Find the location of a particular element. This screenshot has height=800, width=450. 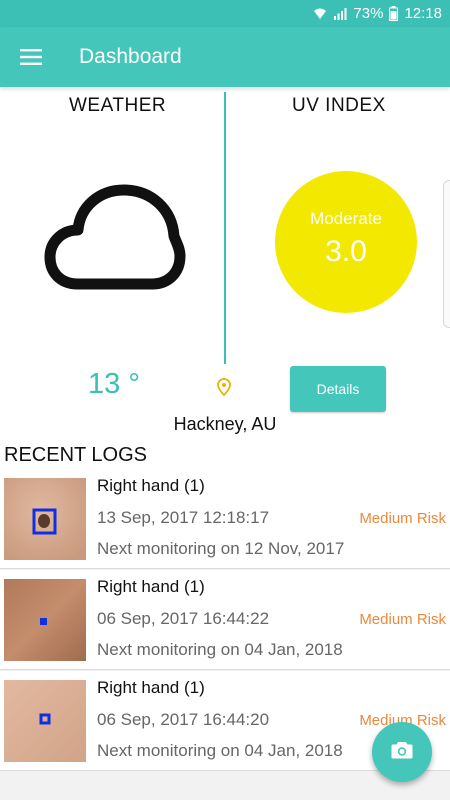

uv-index-circle: Moderate 3.0 is located at coordinates (346, 242).